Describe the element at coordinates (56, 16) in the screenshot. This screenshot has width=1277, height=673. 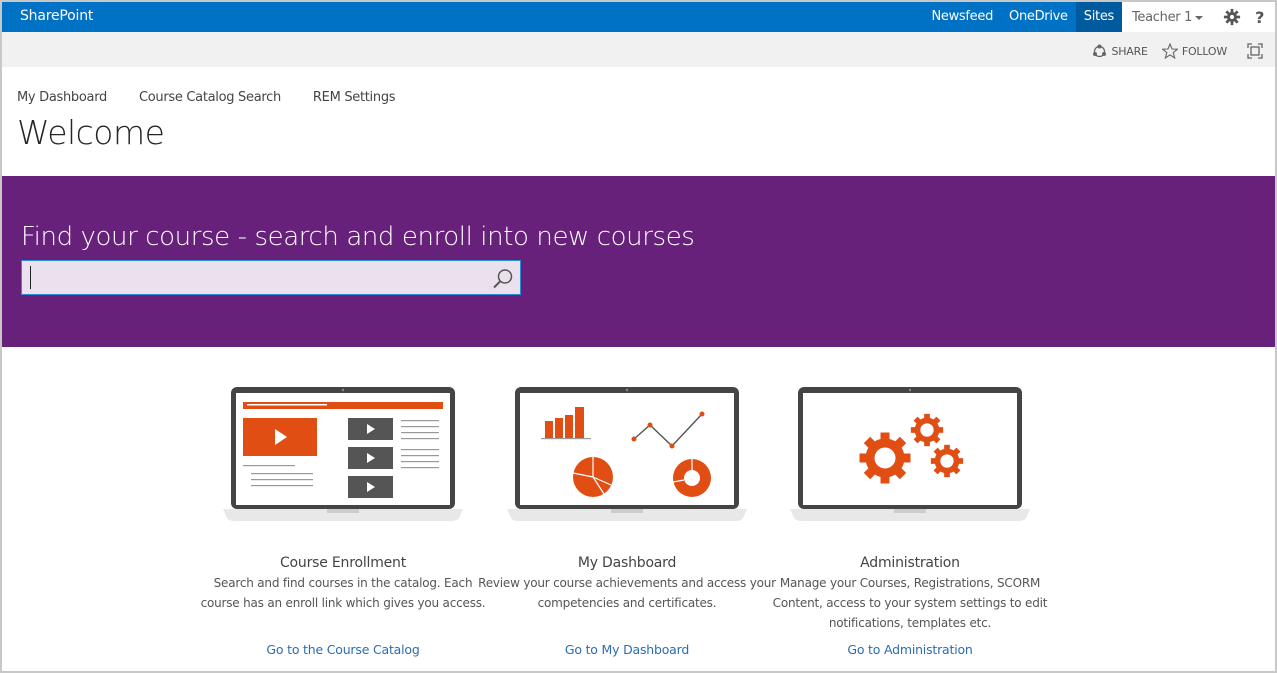
I see `app-brand: SharePoint` at that location.